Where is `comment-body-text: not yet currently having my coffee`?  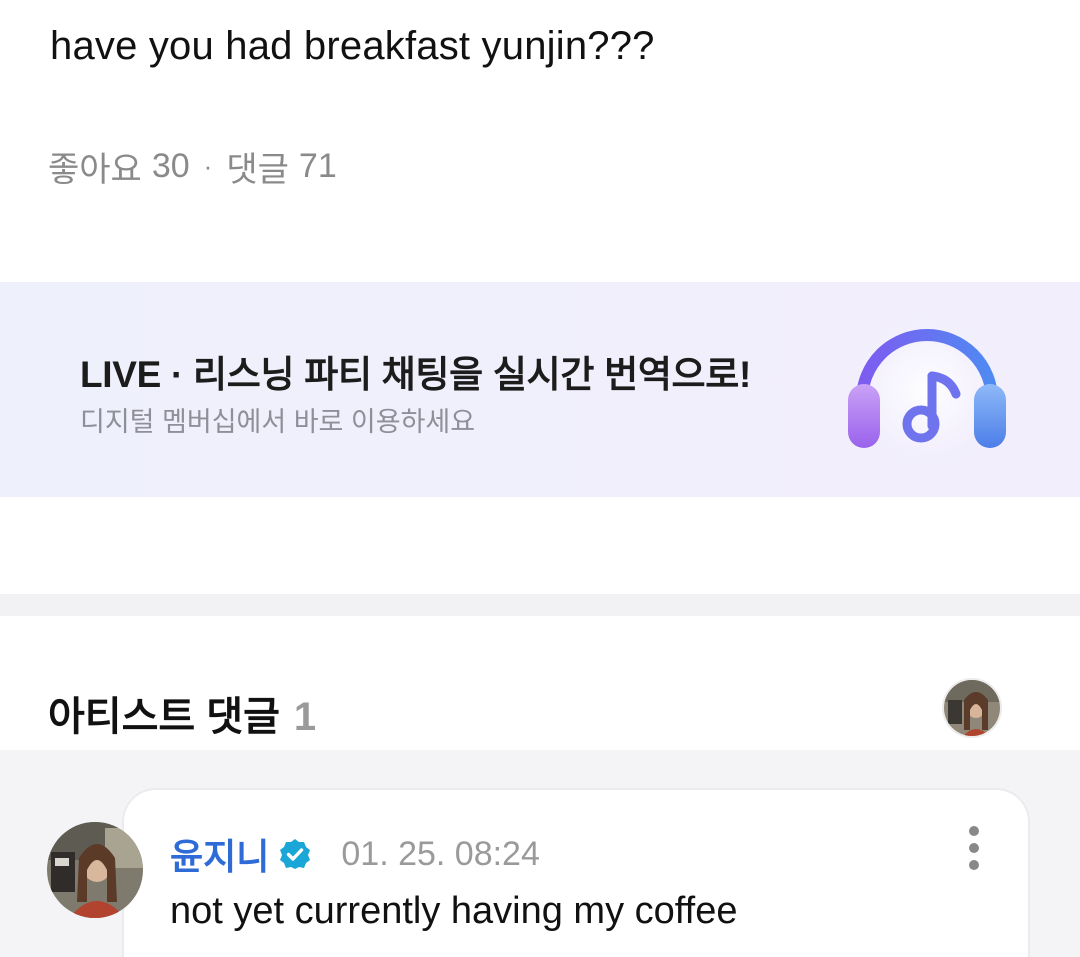
comment-body-text: not yet currently having my coffee is located at coordinates (454, 911).